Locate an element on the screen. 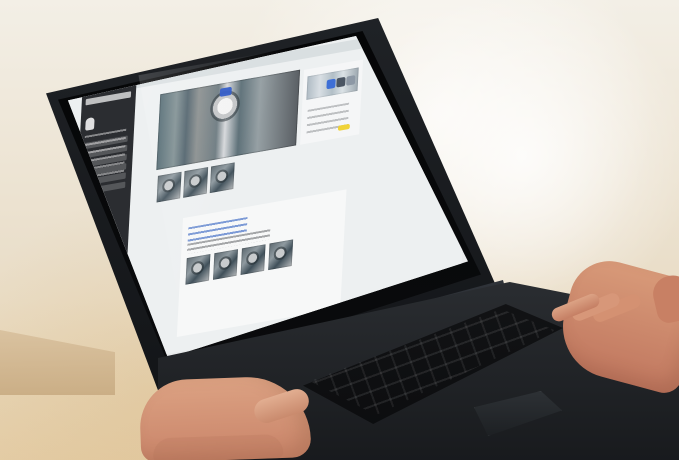  user-icon is located at coordinates (90, 123).